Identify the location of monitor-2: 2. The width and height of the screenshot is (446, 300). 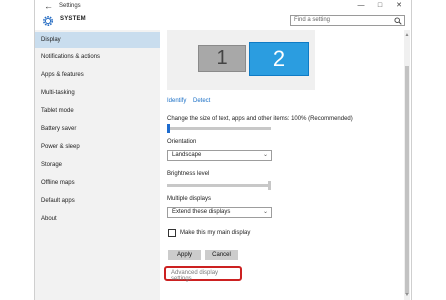
(279, 59).